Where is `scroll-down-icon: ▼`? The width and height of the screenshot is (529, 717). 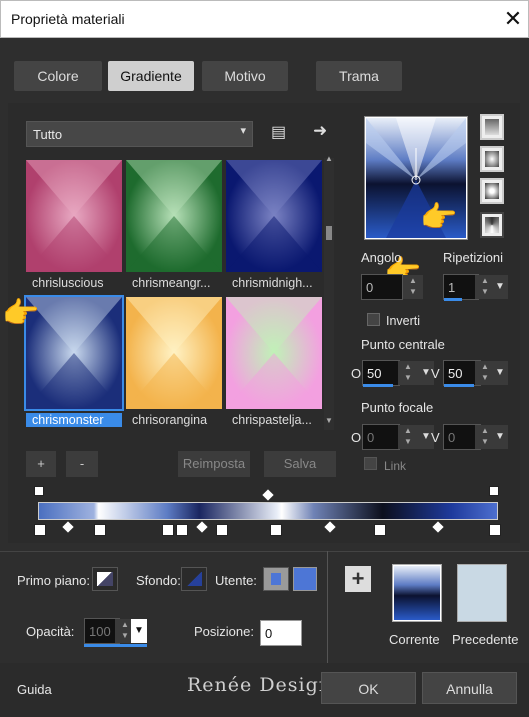
scroll-down-icon: ▼ is located at coordinates (329, 420).